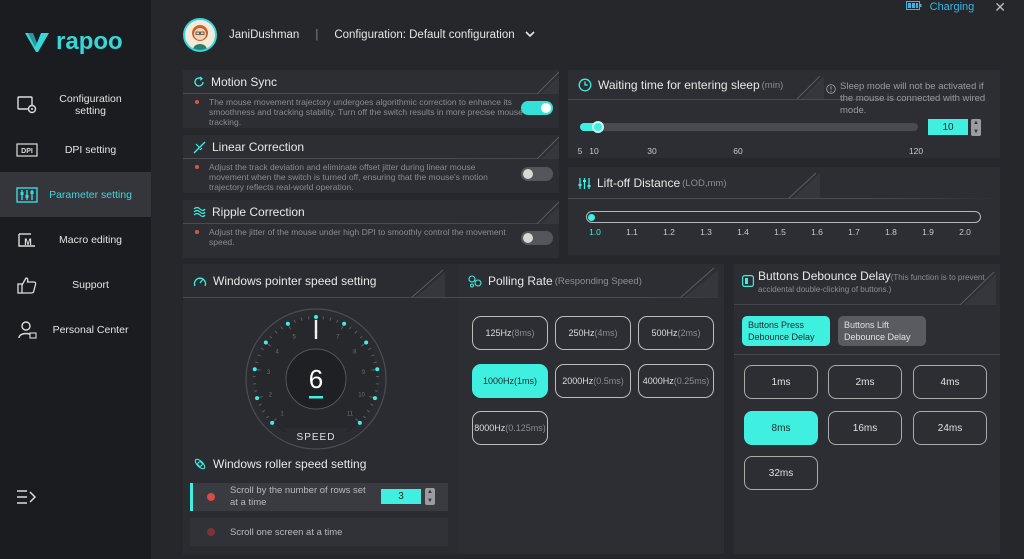 This screenshot has width=1024, height=559. What do you see at coordinates (75, 239) in the screenshot?
I see `sidebar-item-macro: M Macro editing` at bounding box center [75, 239].